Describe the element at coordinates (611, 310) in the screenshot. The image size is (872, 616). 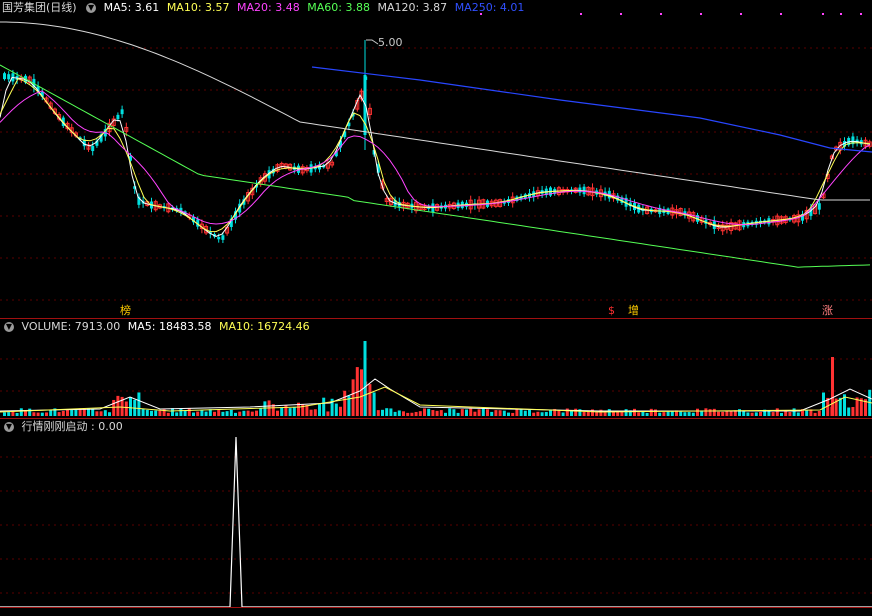
I see `marker-dollar: $` at that location.